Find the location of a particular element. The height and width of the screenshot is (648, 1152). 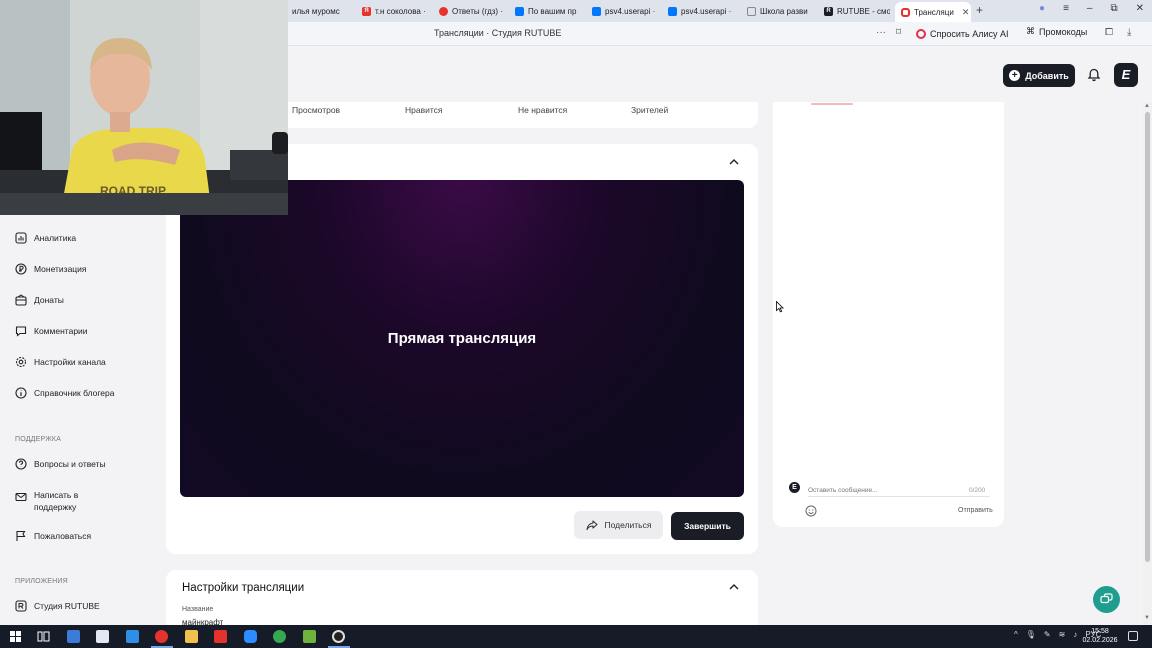

monetization-icon is located at coordinates (21, 269).